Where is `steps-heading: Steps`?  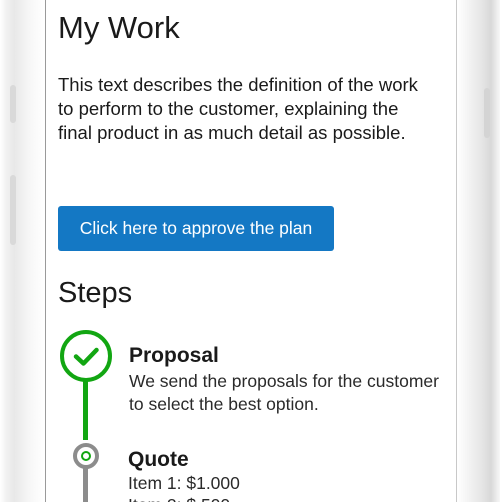 steps-heading: Steps is located at coordinates (95, 293).